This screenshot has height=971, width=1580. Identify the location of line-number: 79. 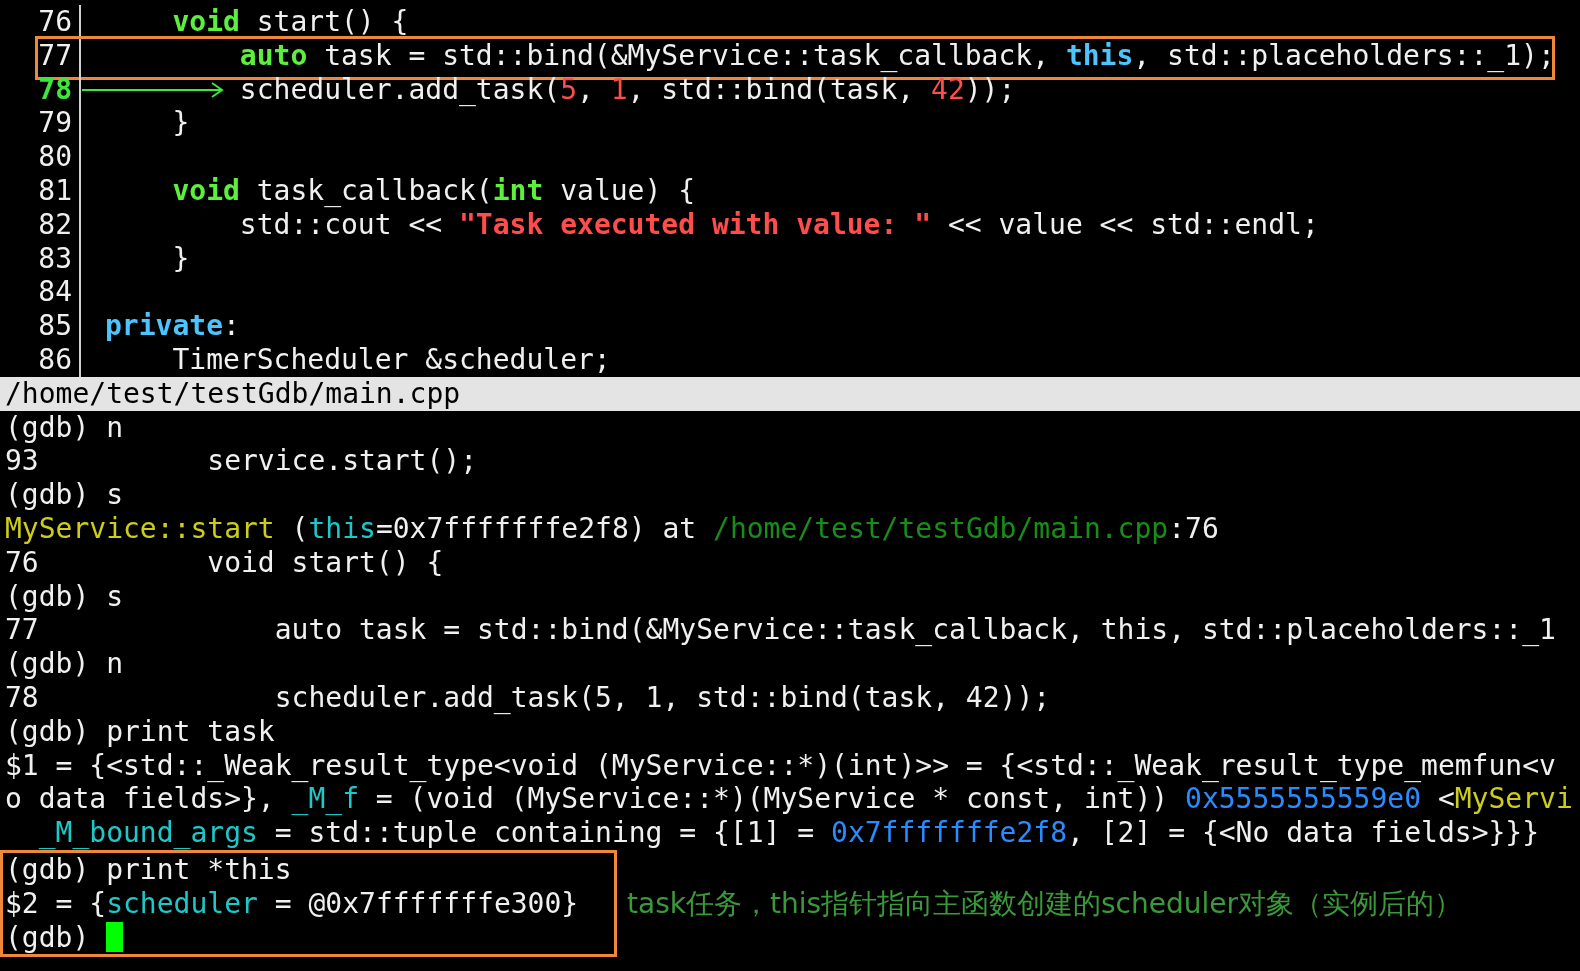
(54, 123).